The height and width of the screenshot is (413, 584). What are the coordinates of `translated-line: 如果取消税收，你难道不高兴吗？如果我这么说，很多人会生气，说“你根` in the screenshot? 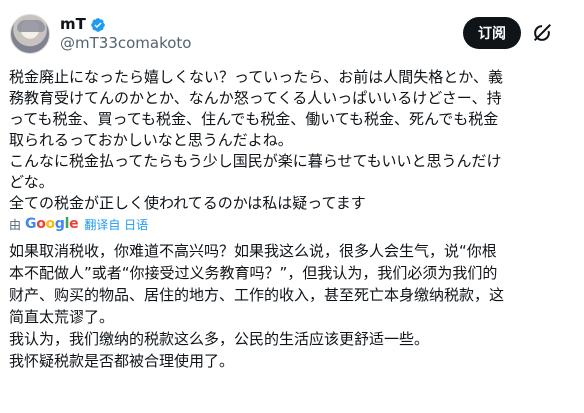 It's located at (253, 251).